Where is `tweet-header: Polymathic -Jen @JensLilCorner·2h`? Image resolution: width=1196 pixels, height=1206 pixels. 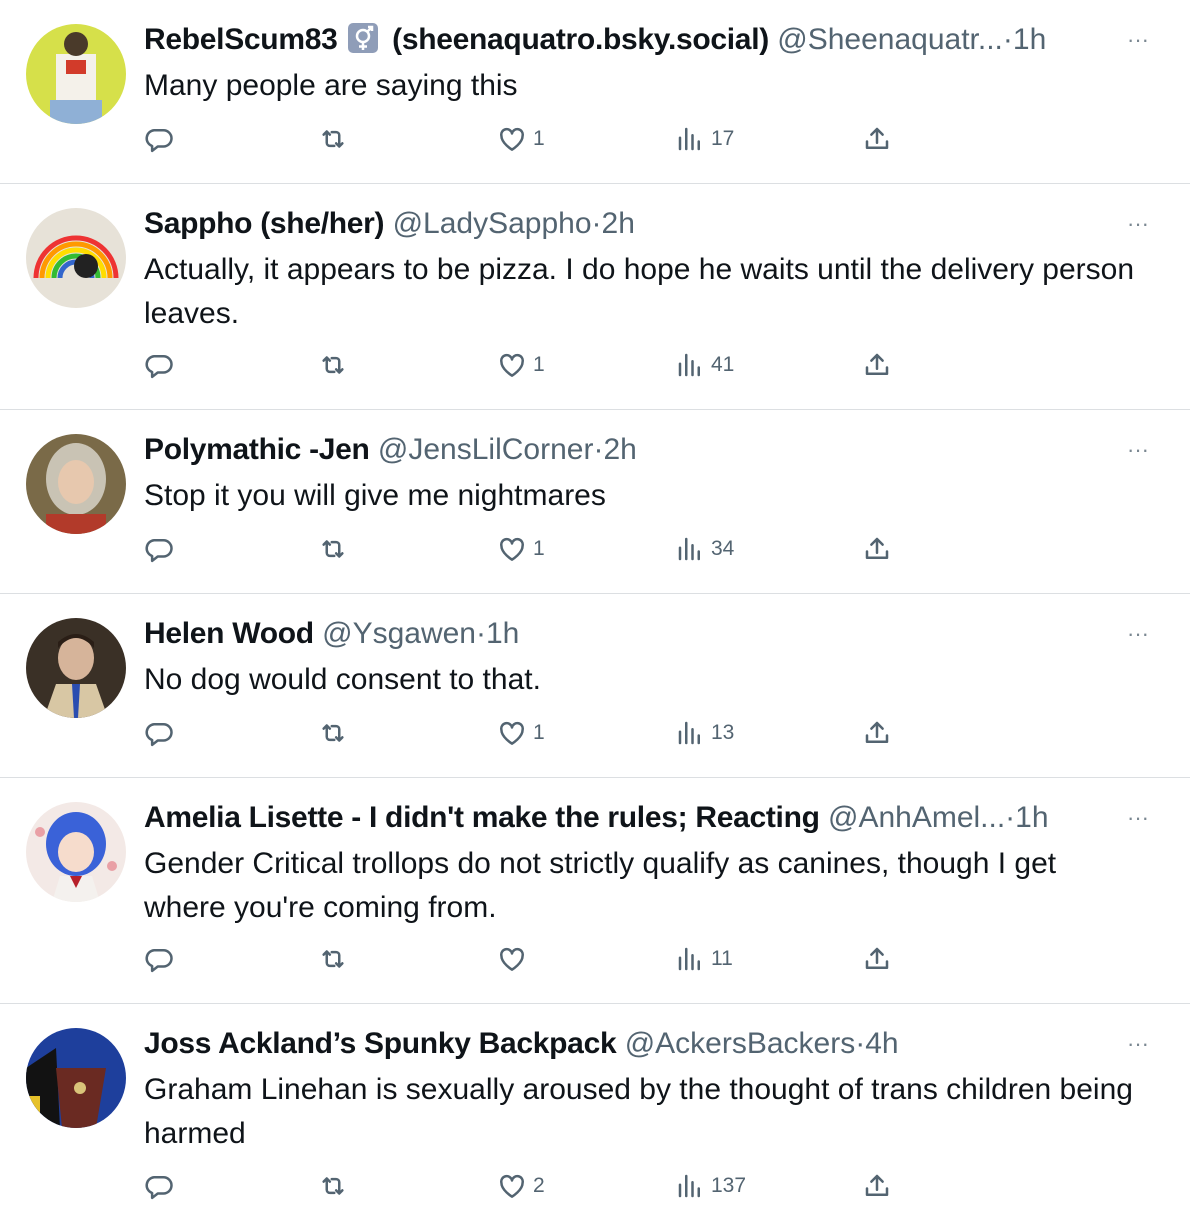
tweet-header: Polymathic -Jen @JensLilCorner·2h is located at coordinates (633, 450).